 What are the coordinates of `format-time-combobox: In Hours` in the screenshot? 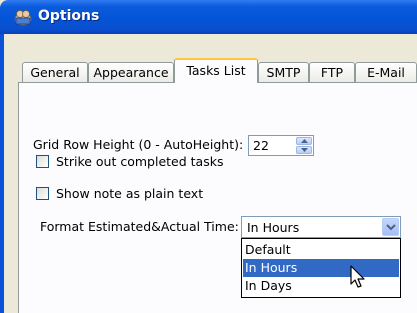 It's located at (321, 227).